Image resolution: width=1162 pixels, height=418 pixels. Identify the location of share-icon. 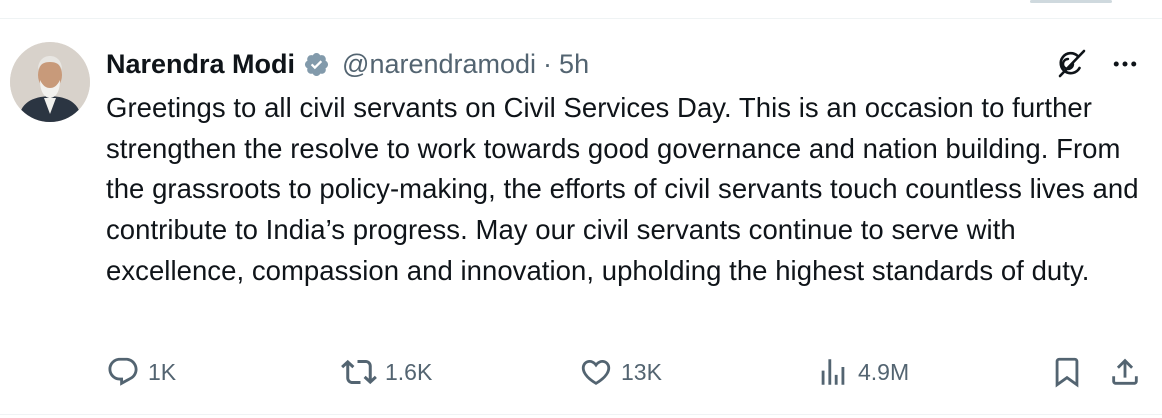
(1125, 371).